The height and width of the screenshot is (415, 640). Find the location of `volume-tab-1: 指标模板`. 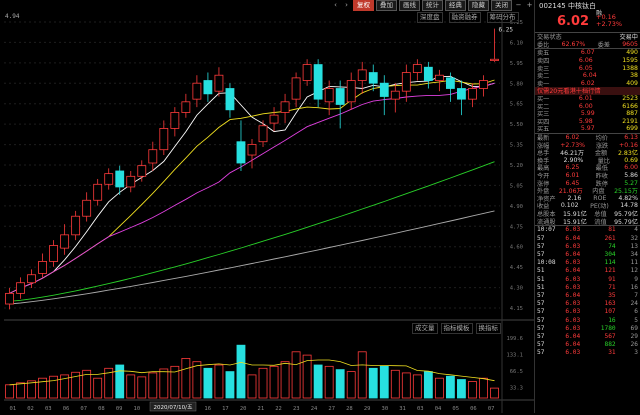

volume-tab-1: 指标模板 is located at coordinates (456, 328).